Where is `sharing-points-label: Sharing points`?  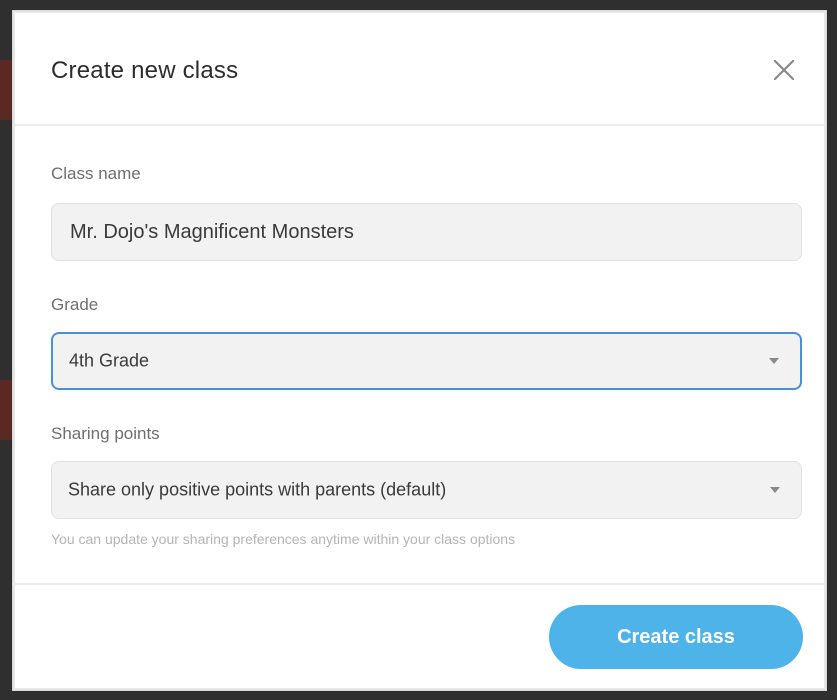 sharing-points-label: Sharing points is located at coordinates (105, 433).